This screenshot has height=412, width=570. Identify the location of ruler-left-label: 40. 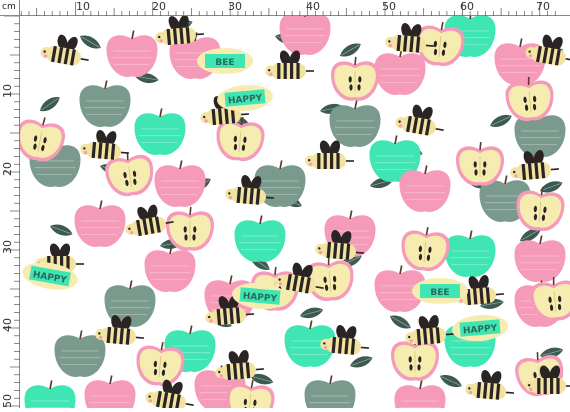
(7, 325).